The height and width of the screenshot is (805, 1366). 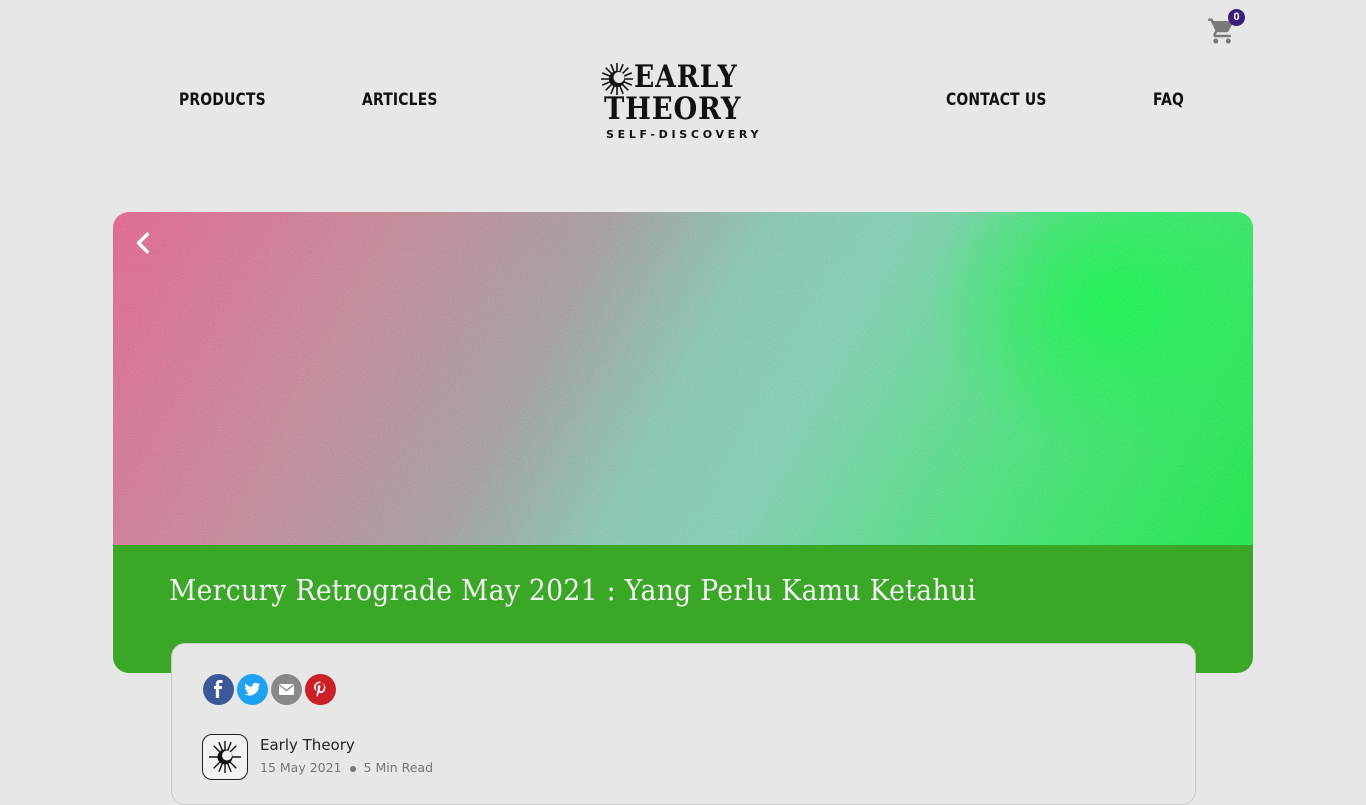 I want to click on twitter-icon, so click(x=252, y=689).